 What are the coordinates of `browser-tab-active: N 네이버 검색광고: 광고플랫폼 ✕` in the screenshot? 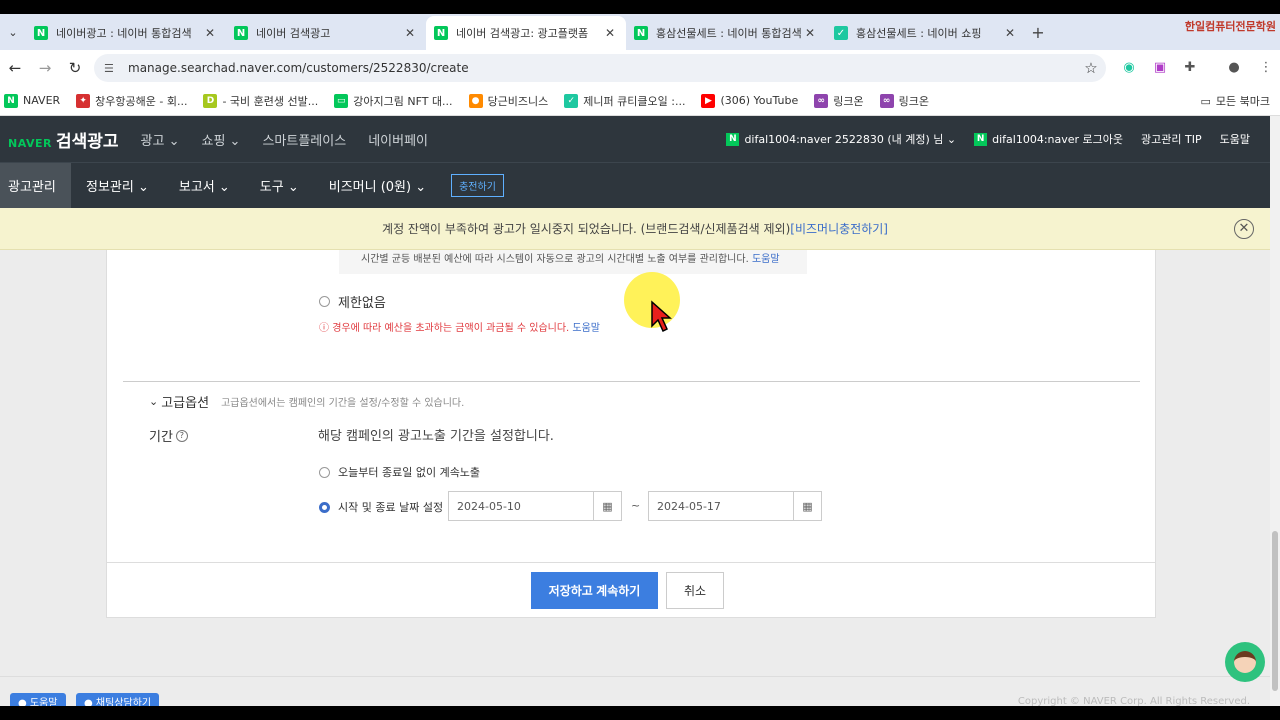 It's located at (526, 33).